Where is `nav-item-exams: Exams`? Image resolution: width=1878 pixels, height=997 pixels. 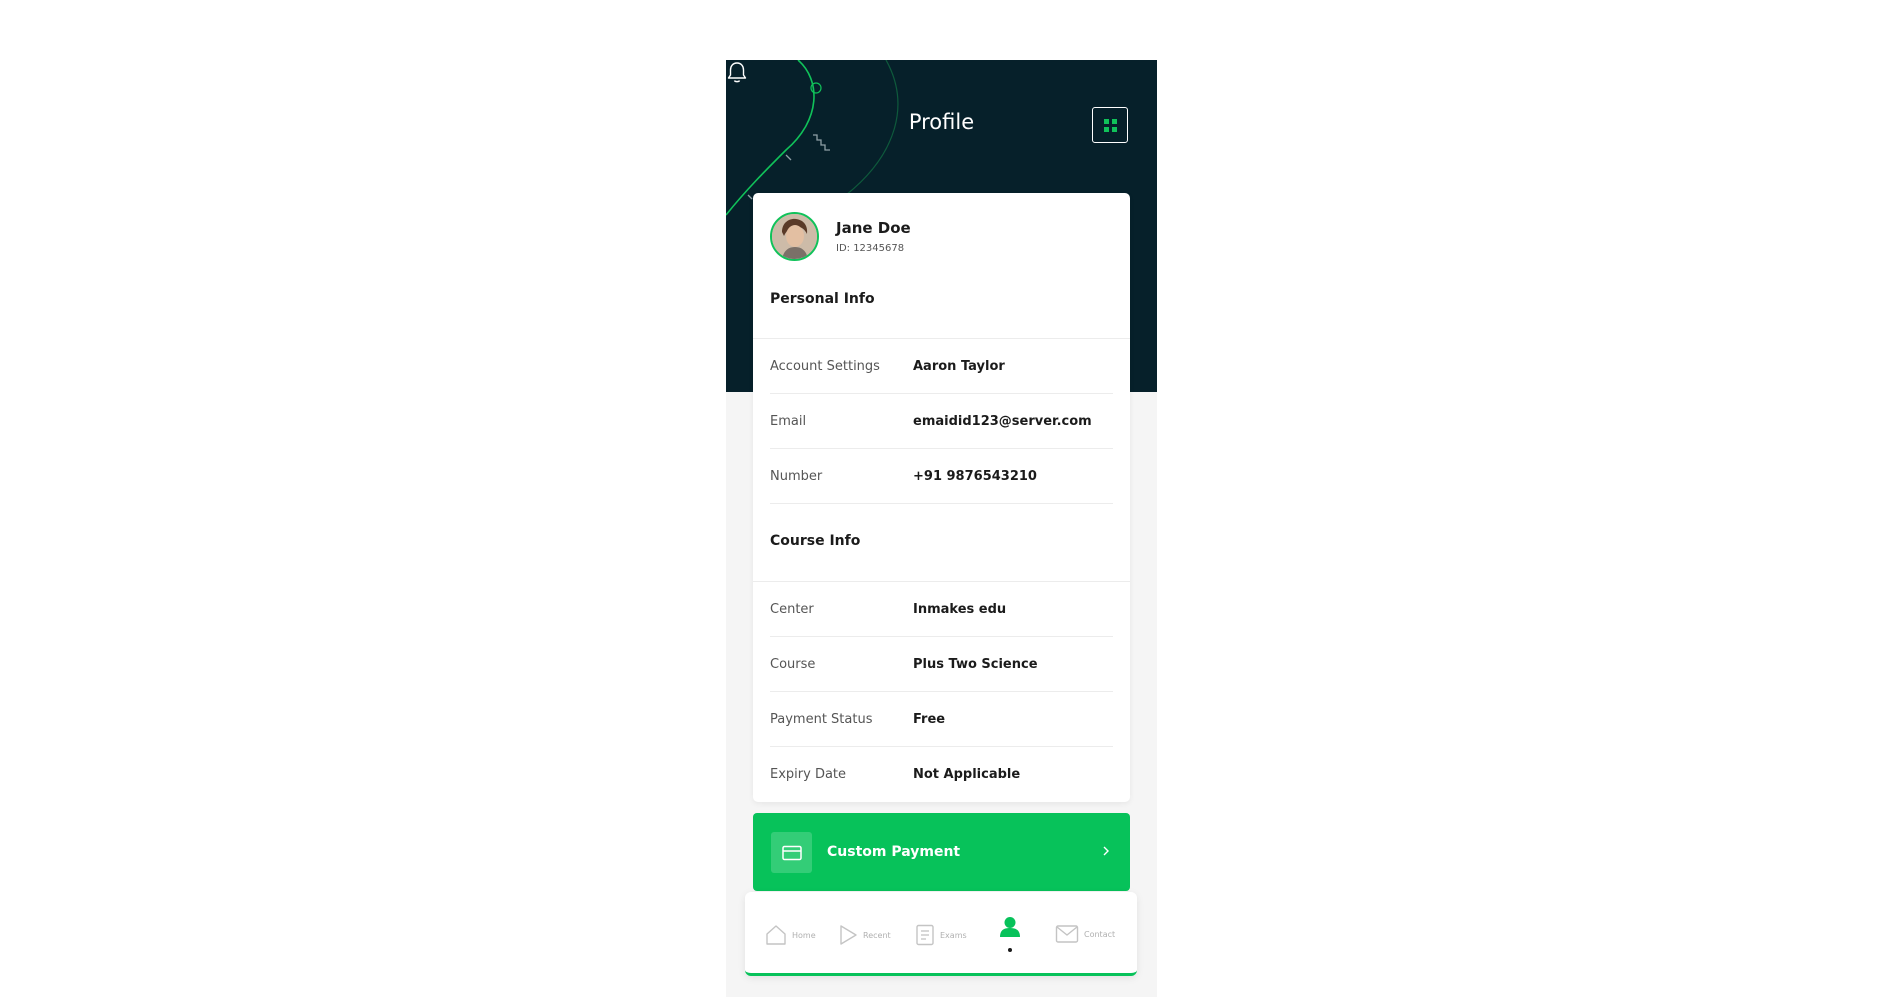
nav-item-exams: Exams is located at coordinates (941, 935).